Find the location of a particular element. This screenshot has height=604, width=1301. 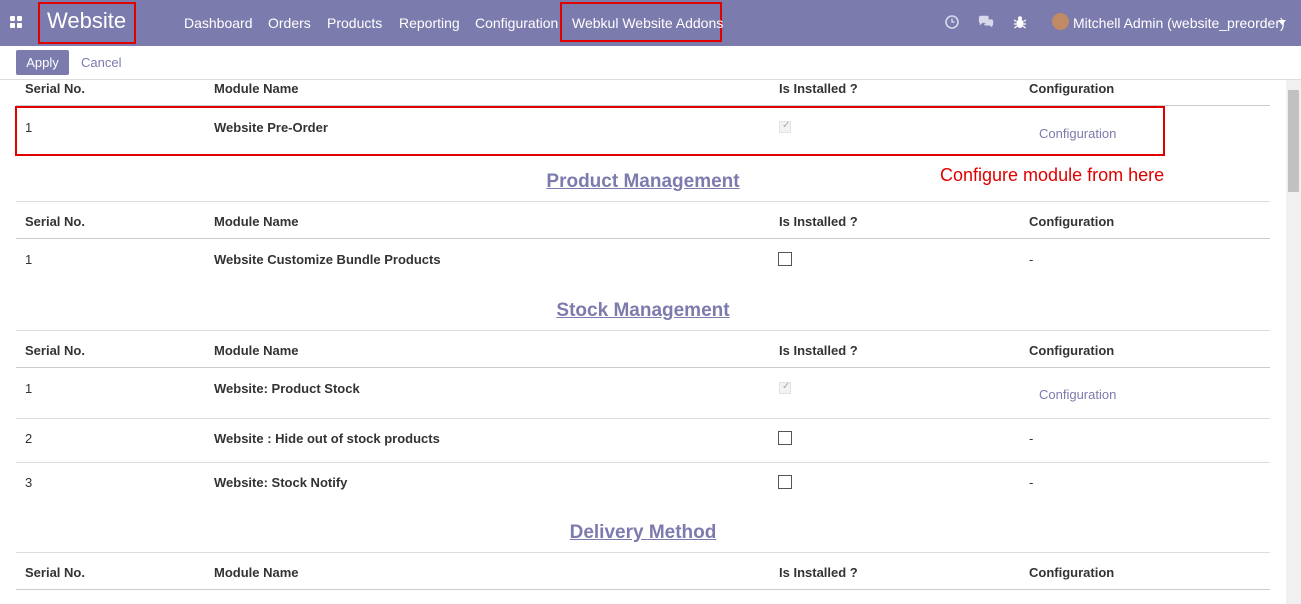

table-row: 3 Website: Stock Notify - is located at coordinates (643, 485).